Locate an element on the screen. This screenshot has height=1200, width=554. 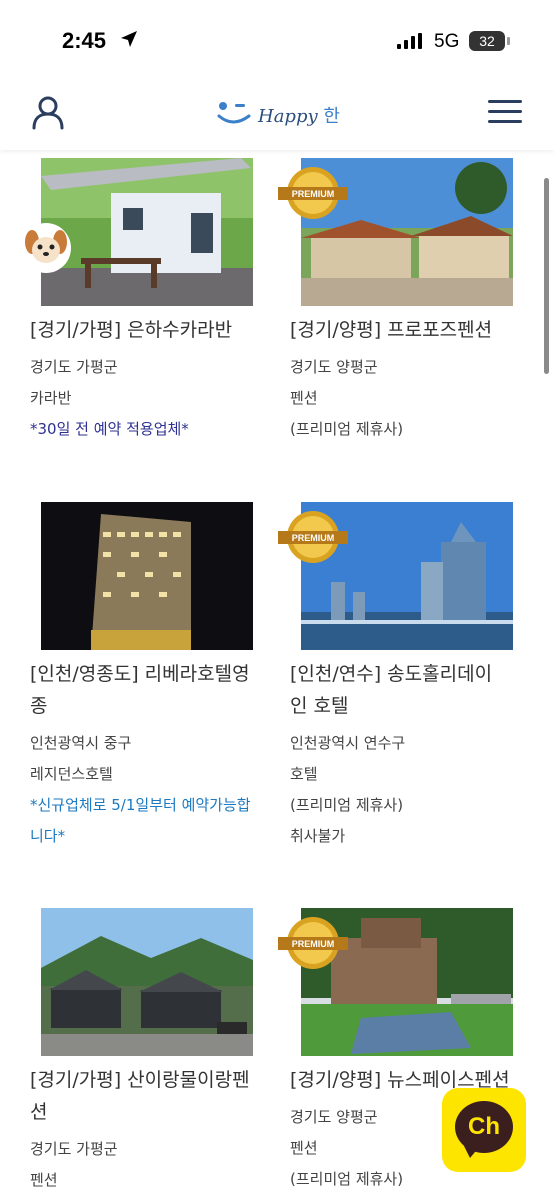
cellular-signal-icon is located at coordinates (409, 41).